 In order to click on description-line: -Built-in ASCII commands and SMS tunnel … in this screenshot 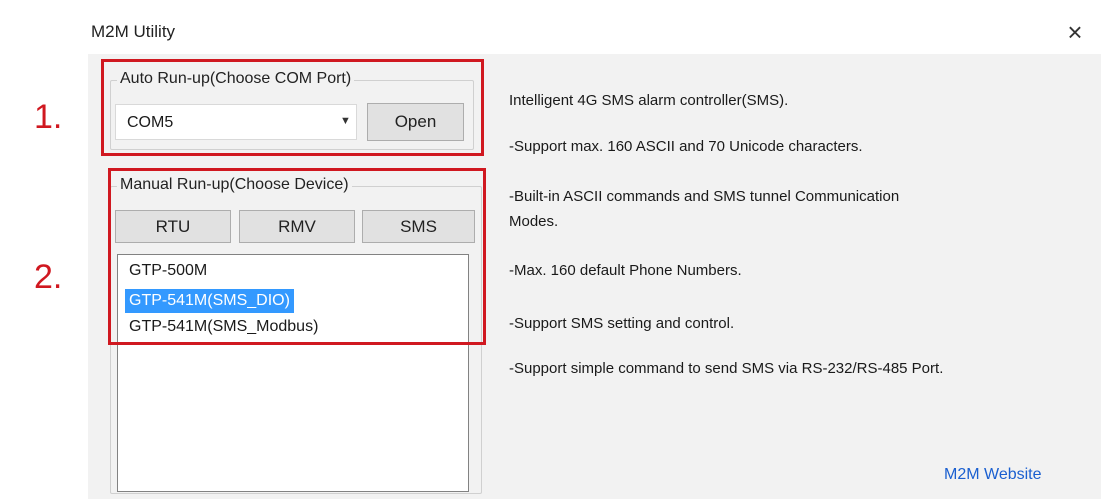, I will do `click(704, 196)`.